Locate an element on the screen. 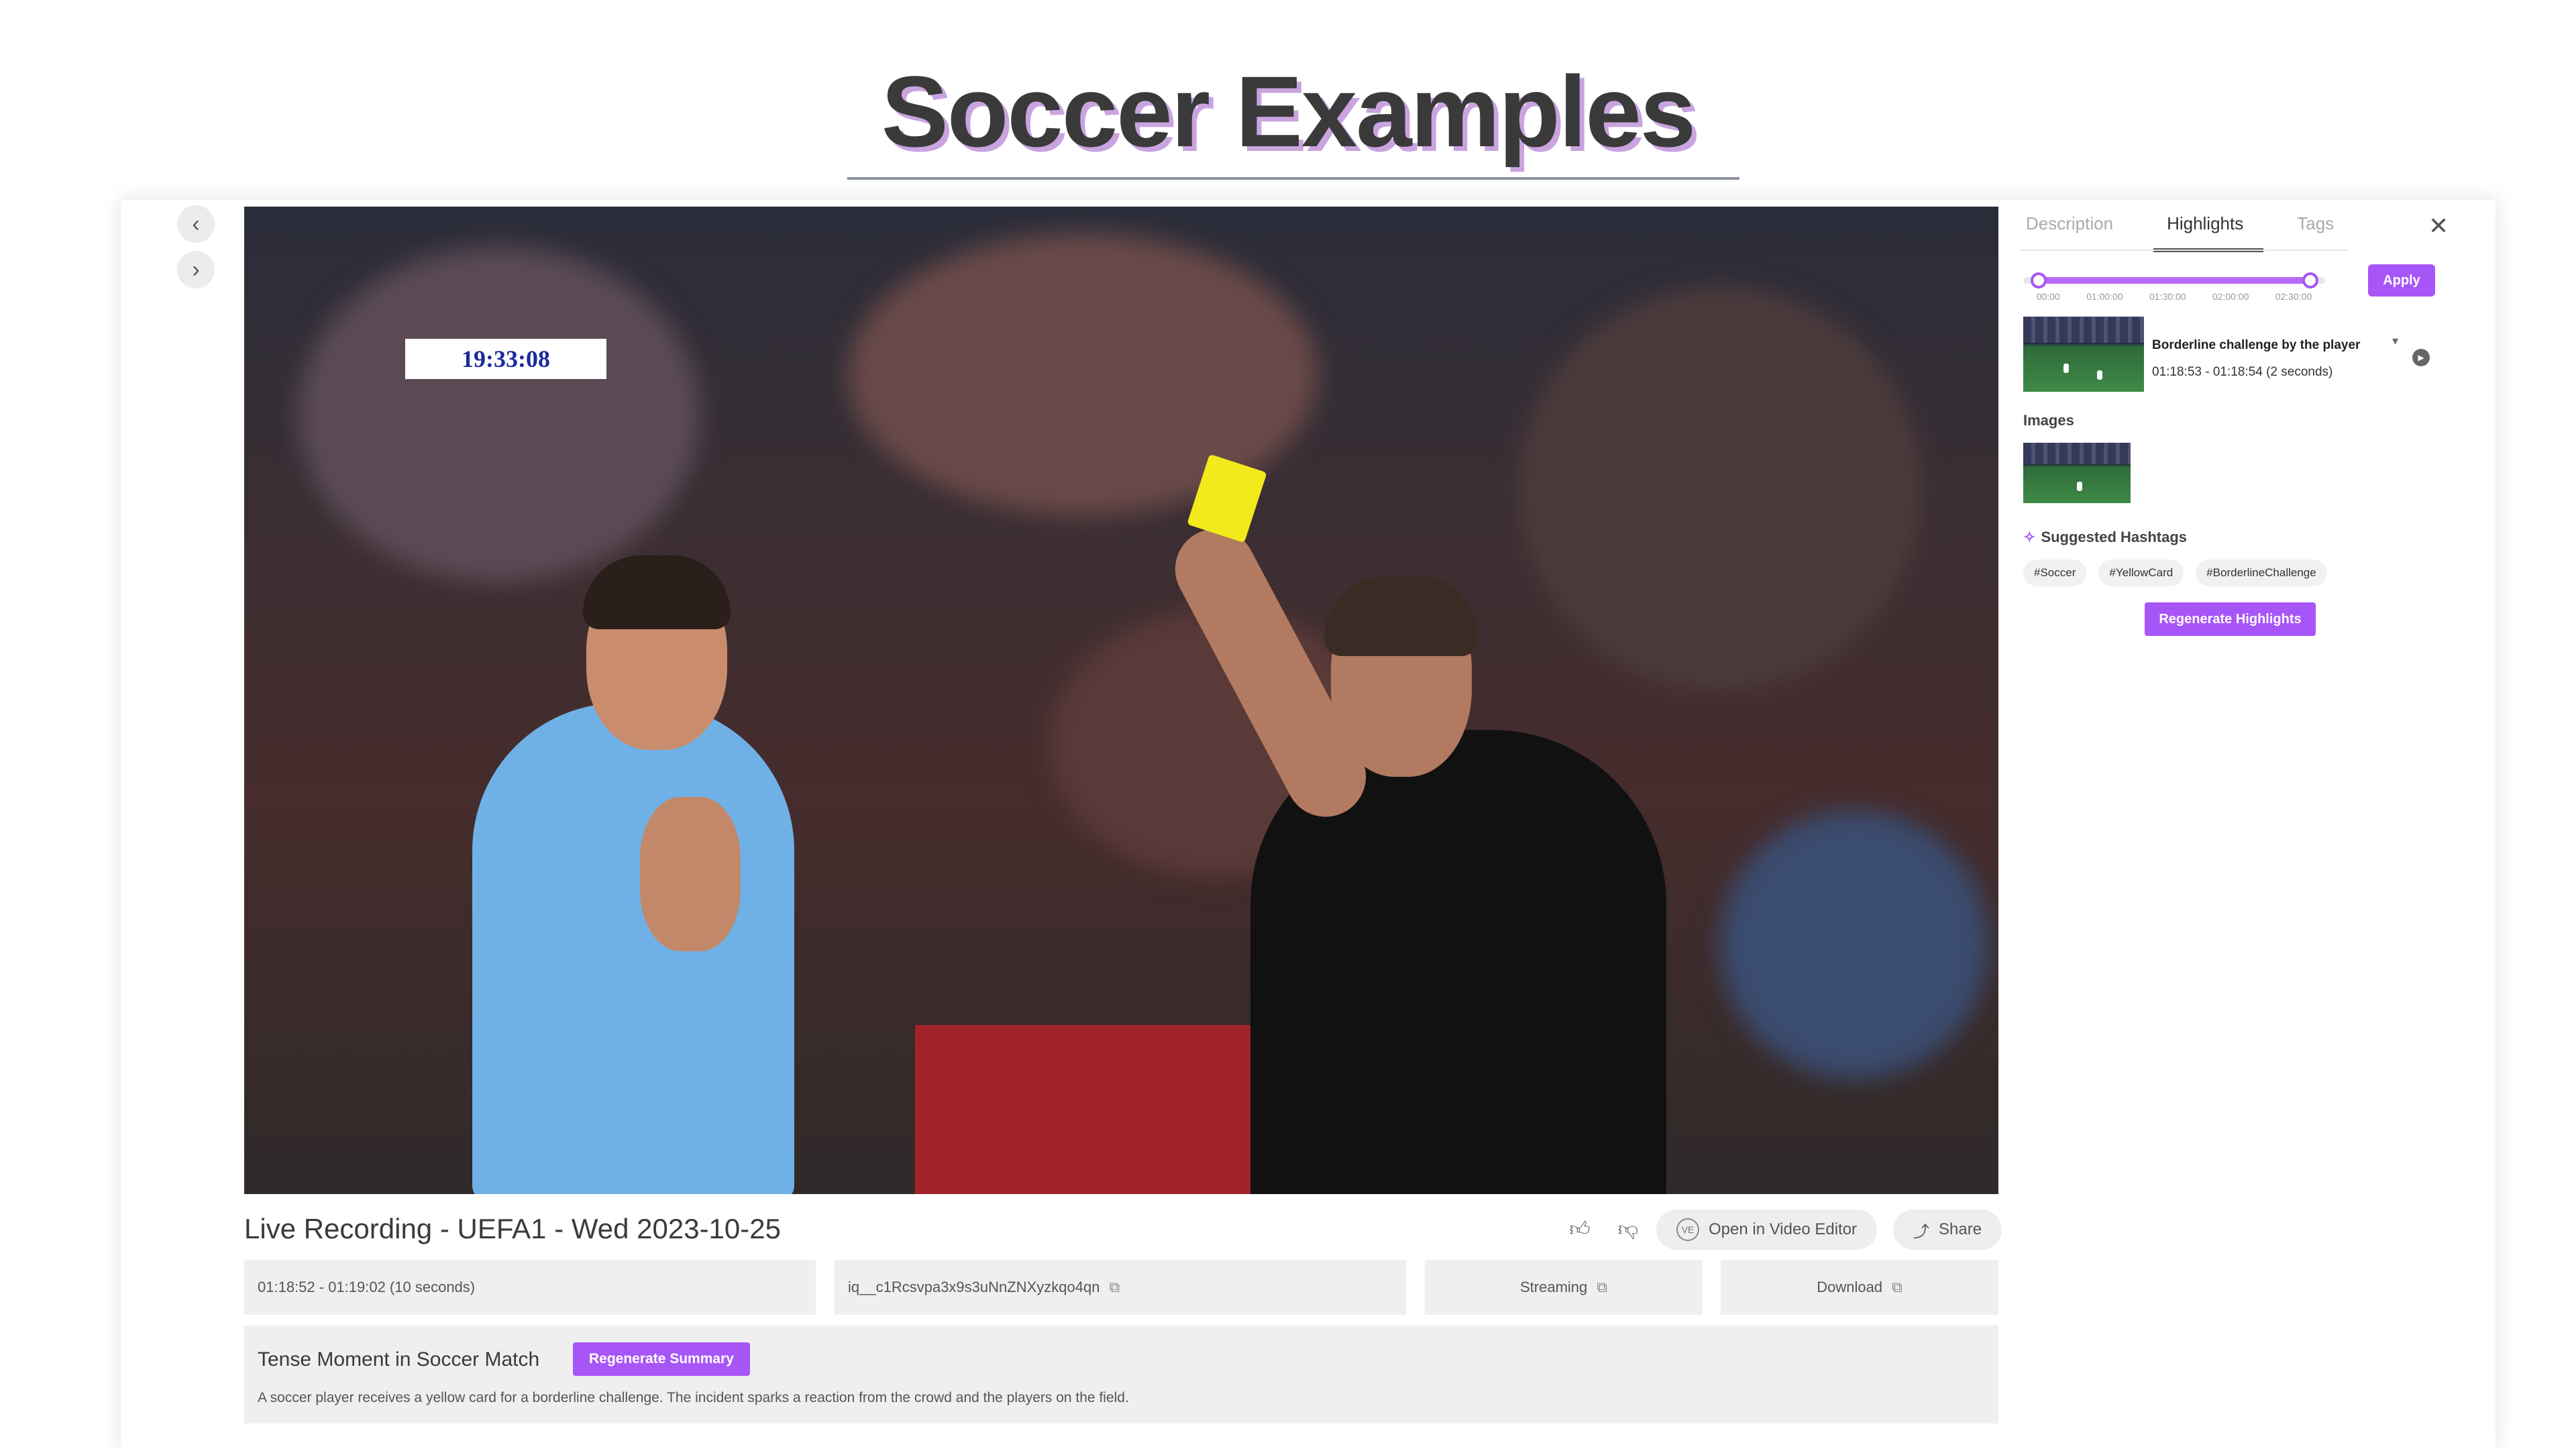  referee-hair is located at coordinates (1401, 616).